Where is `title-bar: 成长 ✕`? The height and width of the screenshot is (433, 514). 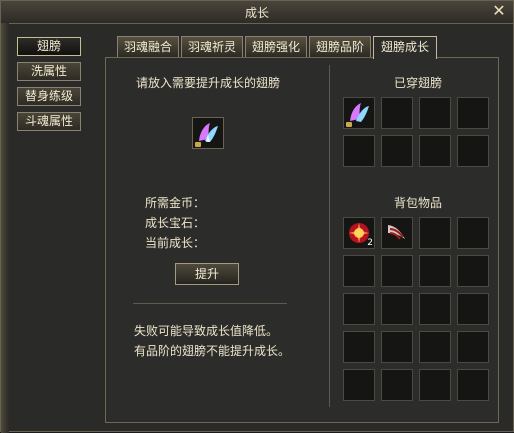 title-bar: 成长 ✕ is located at coordinates (257, 12).